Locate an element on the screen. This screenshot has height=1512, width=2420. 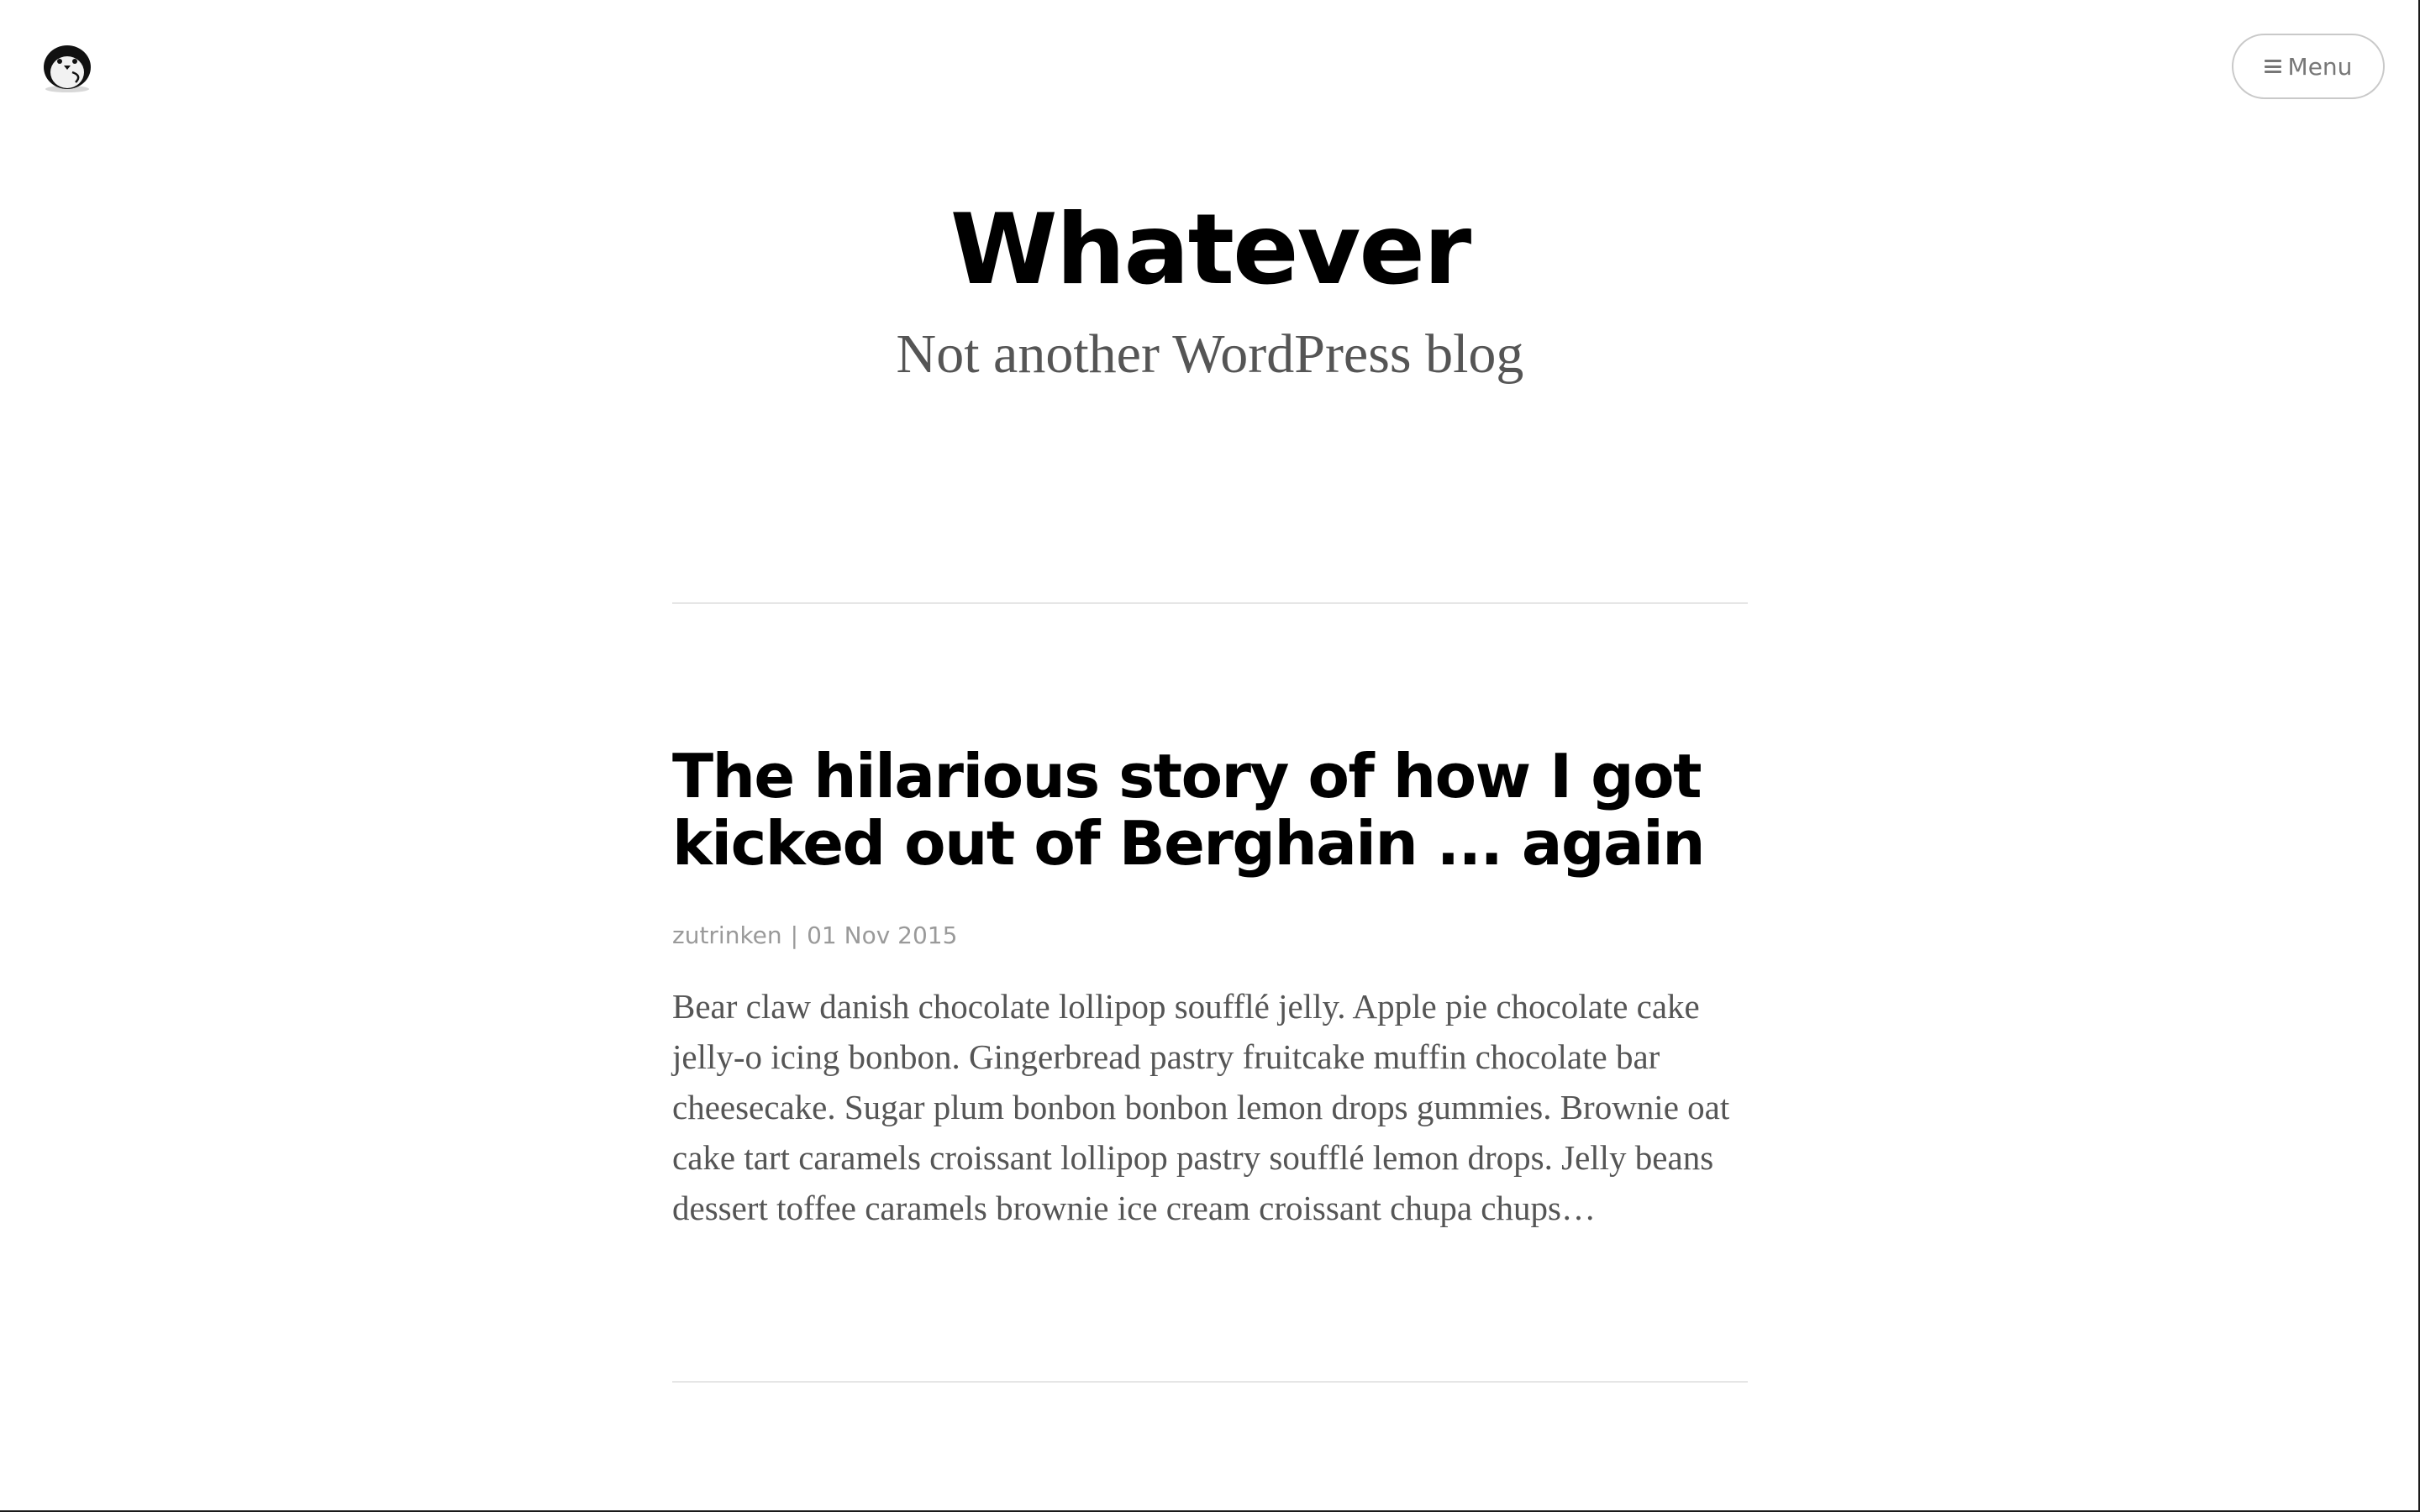
post-meta: zutrinken | 01 Nov 2015 is located at coordinates (1210, 936).